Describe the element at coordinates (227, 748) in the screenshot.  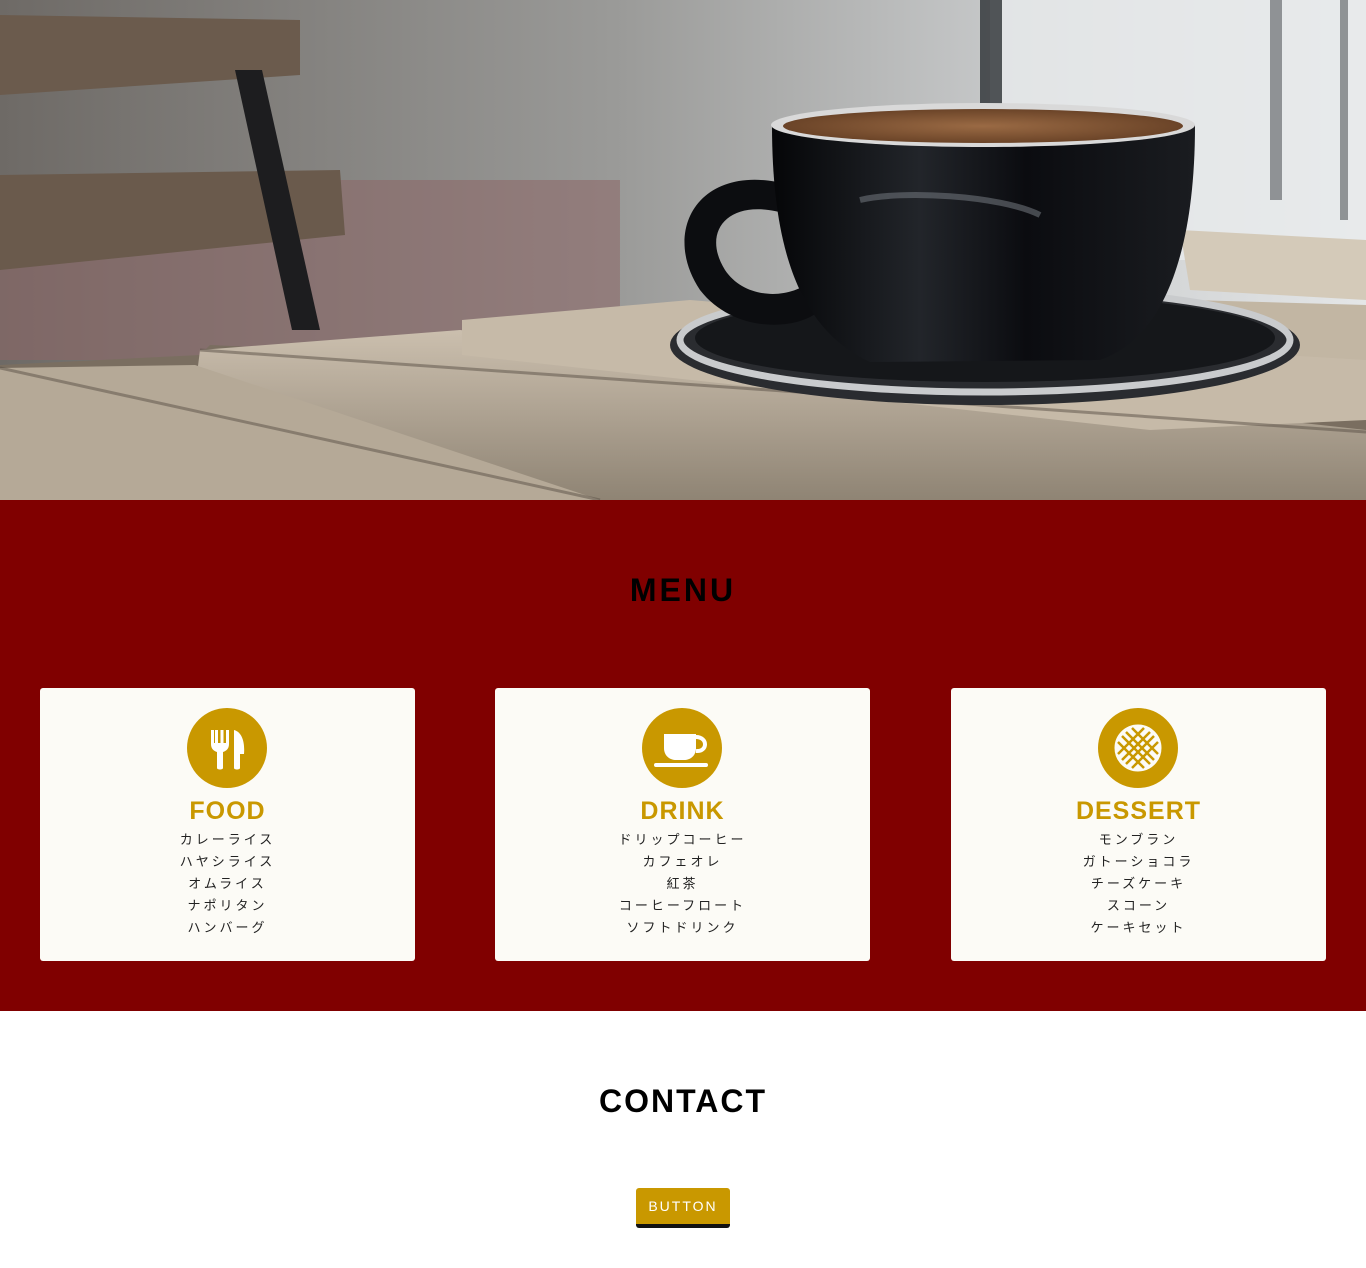
I see `fork-knife-icon` at that location.